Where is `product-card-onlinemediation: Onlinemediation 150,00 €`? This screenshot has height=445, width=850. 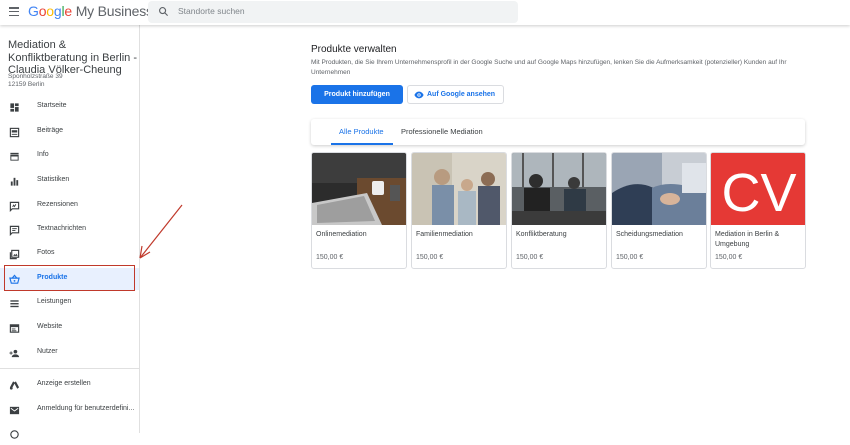 product-card-onlinemediation: Onlinemediation 150,00 € is located at coordinates (359, 210).